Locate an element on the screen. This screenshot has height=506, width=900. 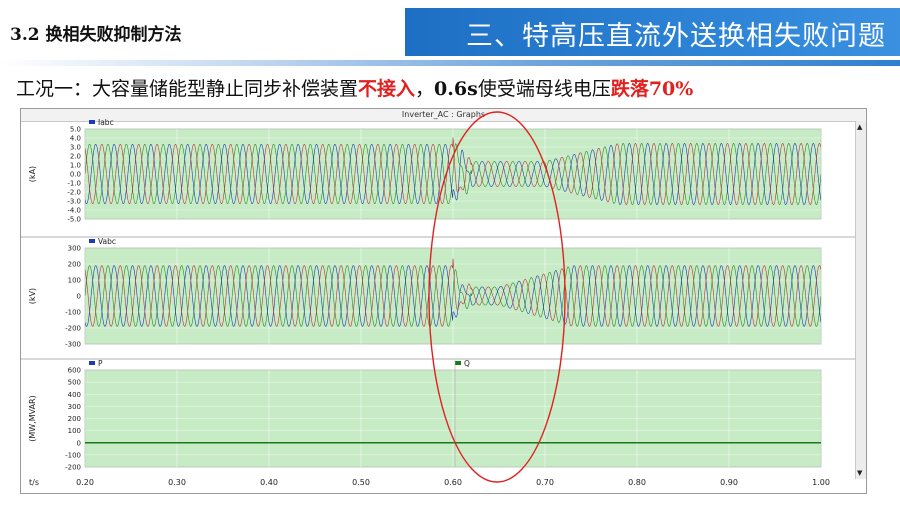
y-tick-label: -1.0 is located at coordinates (74, 184).